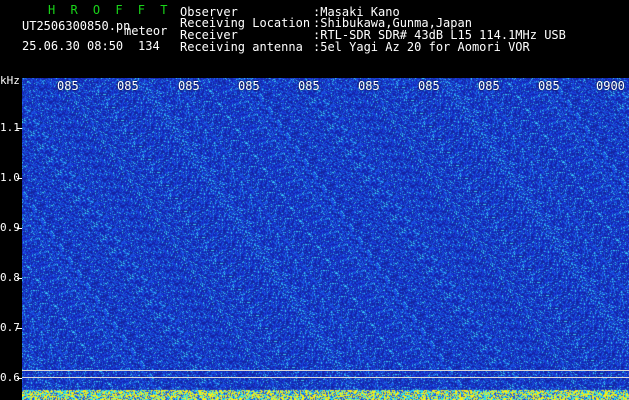 Image resolution: width=629 pixels, height=400 pixels. What do you see at coordinates (110, 10) in the screenshot?
I see `app-title: H R O F F T` at bounding box center [110, 10].